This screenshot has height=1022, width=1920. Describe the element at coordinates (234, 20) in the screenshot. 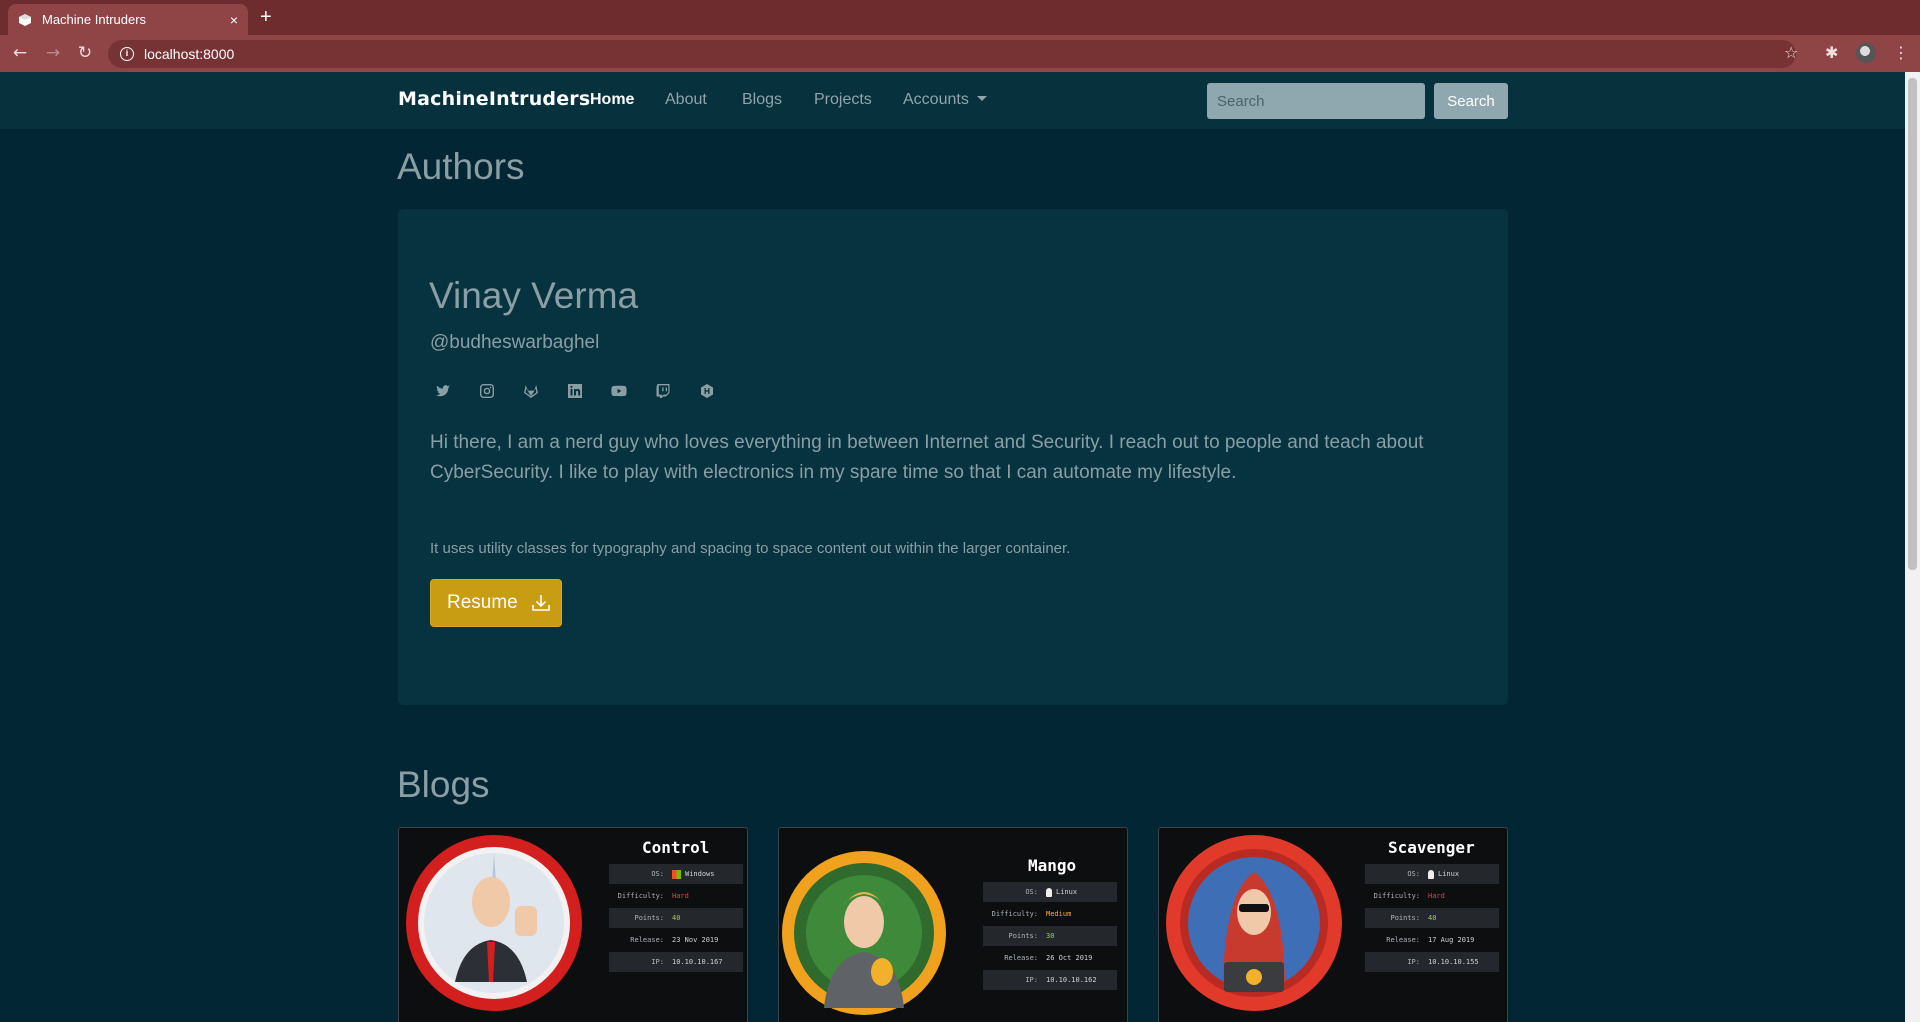

I see `tab-close-icon: ×` at that location.